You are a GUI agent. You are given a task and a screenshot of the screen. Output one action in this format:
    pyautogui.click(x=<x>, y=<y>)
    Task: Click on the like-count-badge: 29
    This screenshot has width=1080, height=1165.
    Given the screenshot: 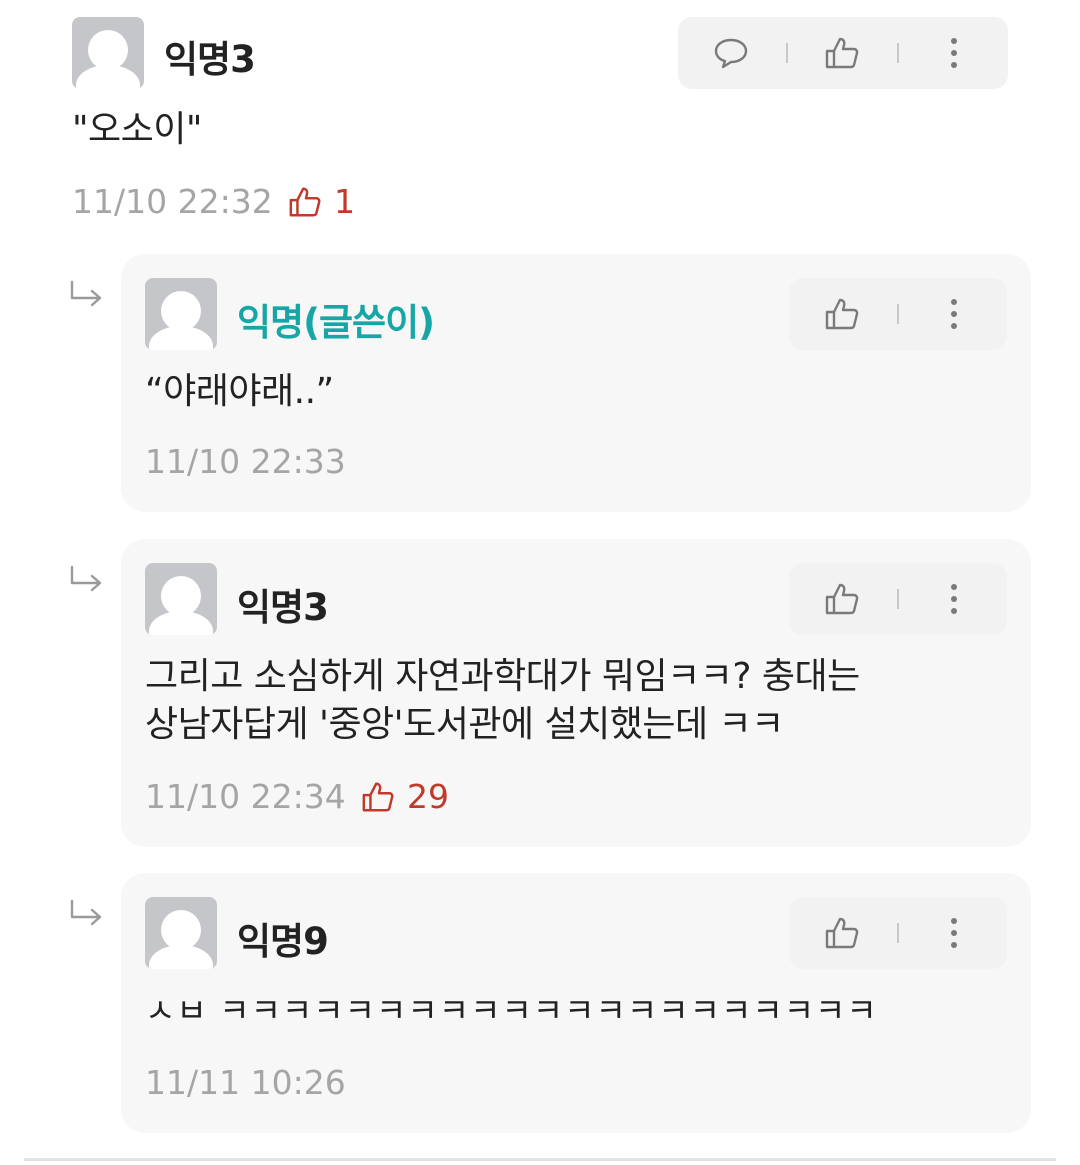 What is the action you would take?
    pyautogui.click(x=405, y=796)
    